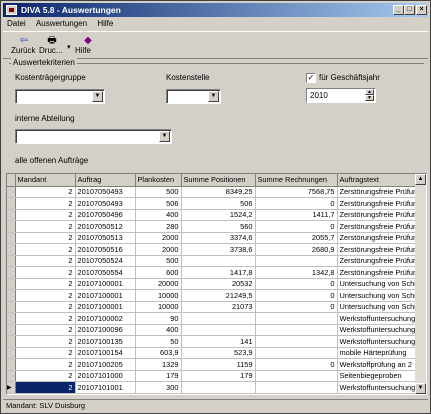 This screenshot has height=414, width=431. What do you see at coordinates (105, 226) in the screenshot?
I see `table-cell-auftrag: 20107050512` at bounding box center [105, 226].